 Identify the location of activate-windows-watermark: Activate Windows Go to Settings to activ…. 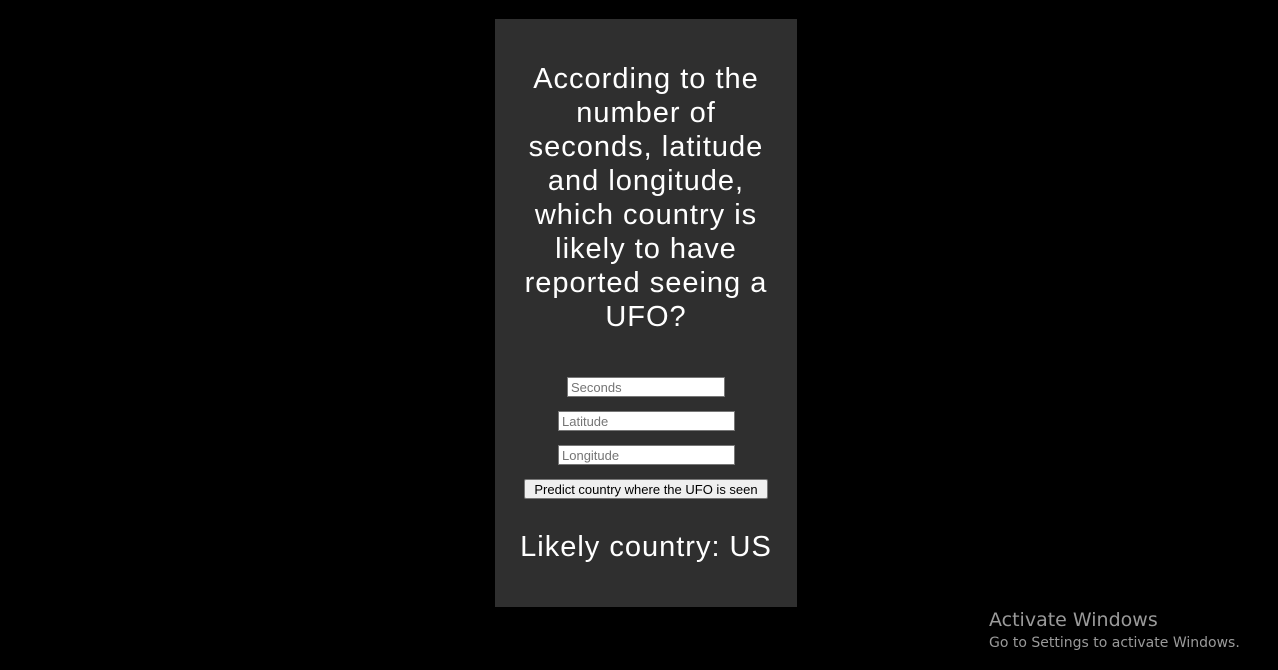
(1114, 631).